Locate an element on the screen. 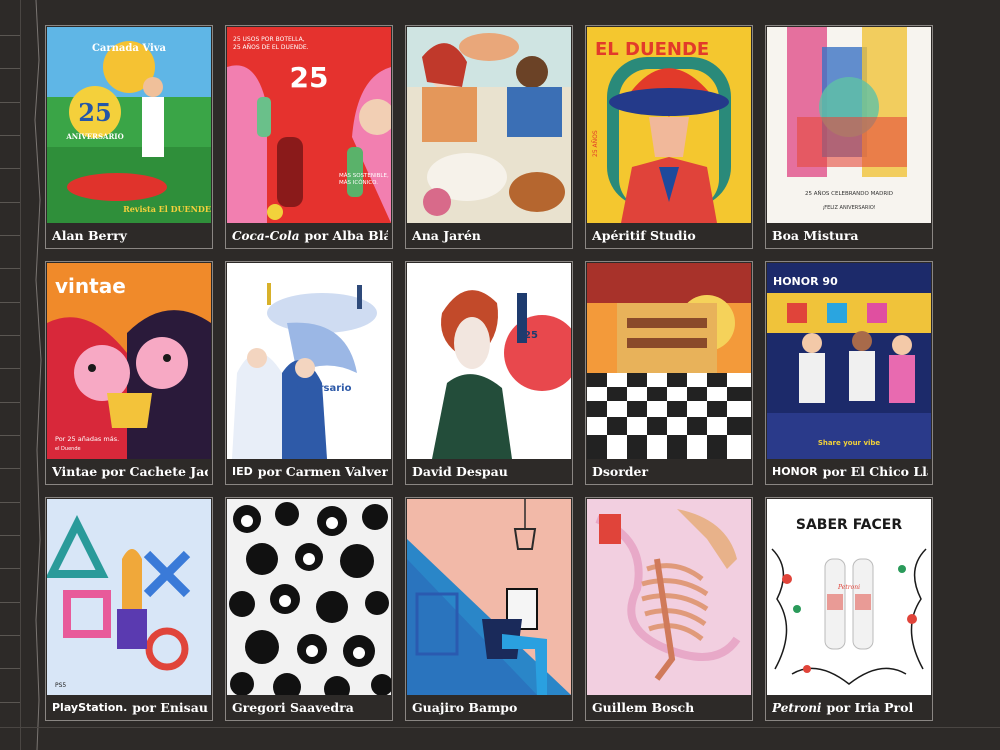 Image resolution: width=1000 pixels, height=750 pixels. poster-card: Gregori Saavedra is located at coordinates (309, 609).